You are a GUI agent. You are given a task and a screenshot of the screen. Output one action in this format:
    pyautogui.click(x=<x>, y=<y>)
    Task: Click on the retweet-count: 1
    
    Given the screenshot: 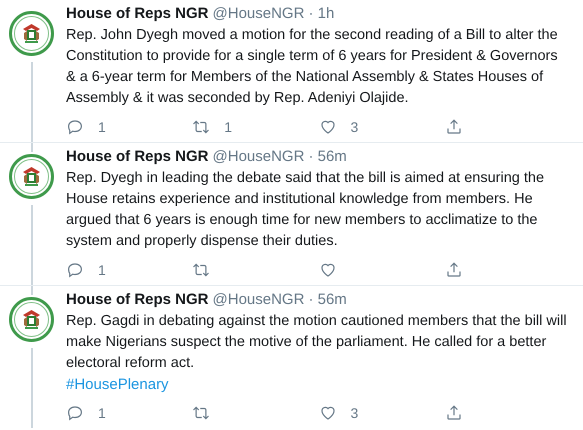 What is the action you would take?
    pyautogui.click(x=228, y=127)
    